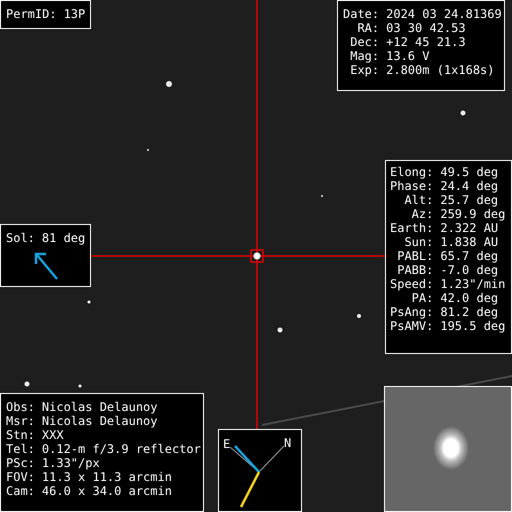  Describe the element at coordinates (418, 242) in the screenshot. I see `field-label: Sun:` at that location.